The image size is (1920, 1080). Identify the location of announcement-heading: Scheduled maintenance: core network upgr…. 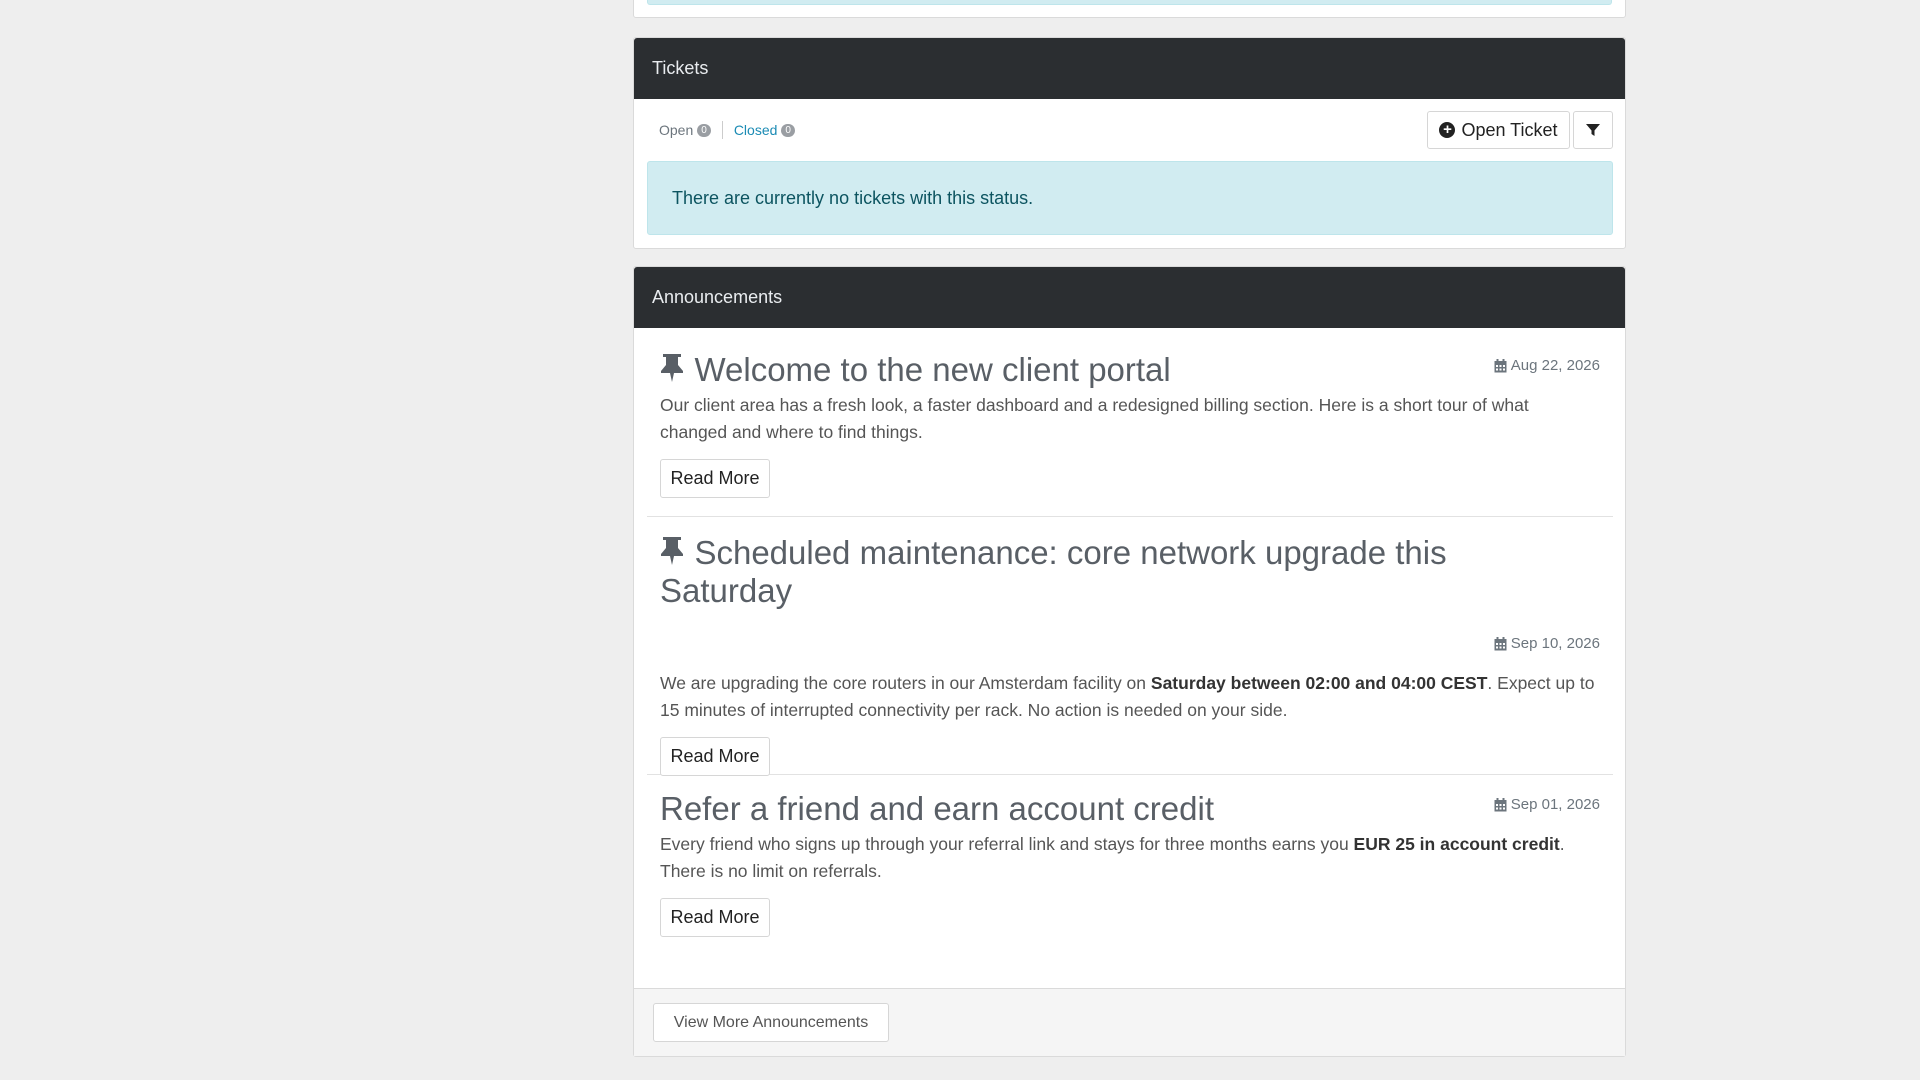
(1130, 572).